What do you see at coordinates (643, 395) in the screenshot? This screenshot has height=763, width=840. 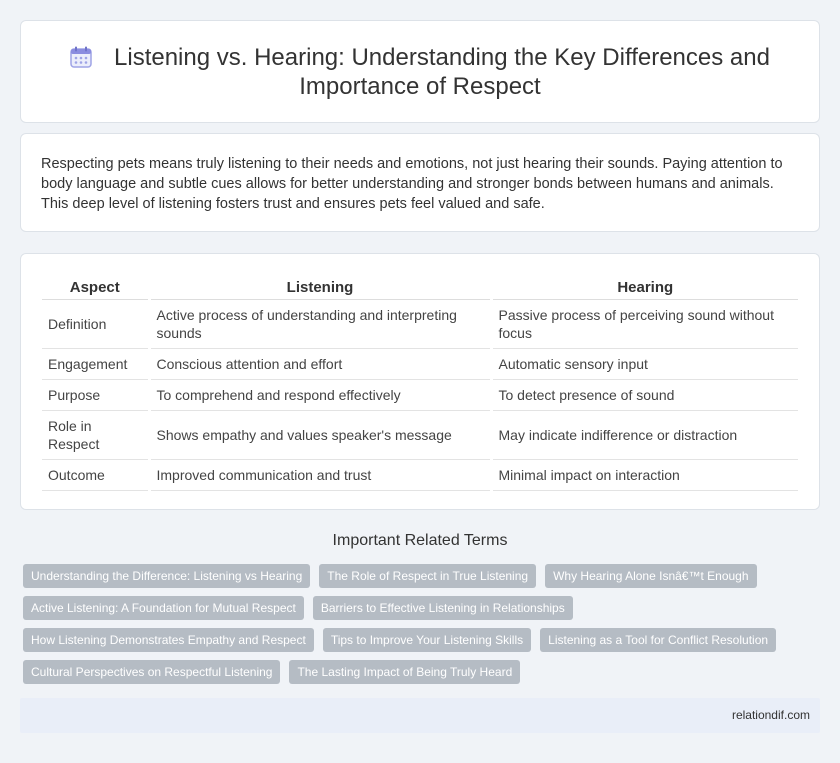 I see `row-hearing: To detect presence of sound` at bounding box center [643, 395].